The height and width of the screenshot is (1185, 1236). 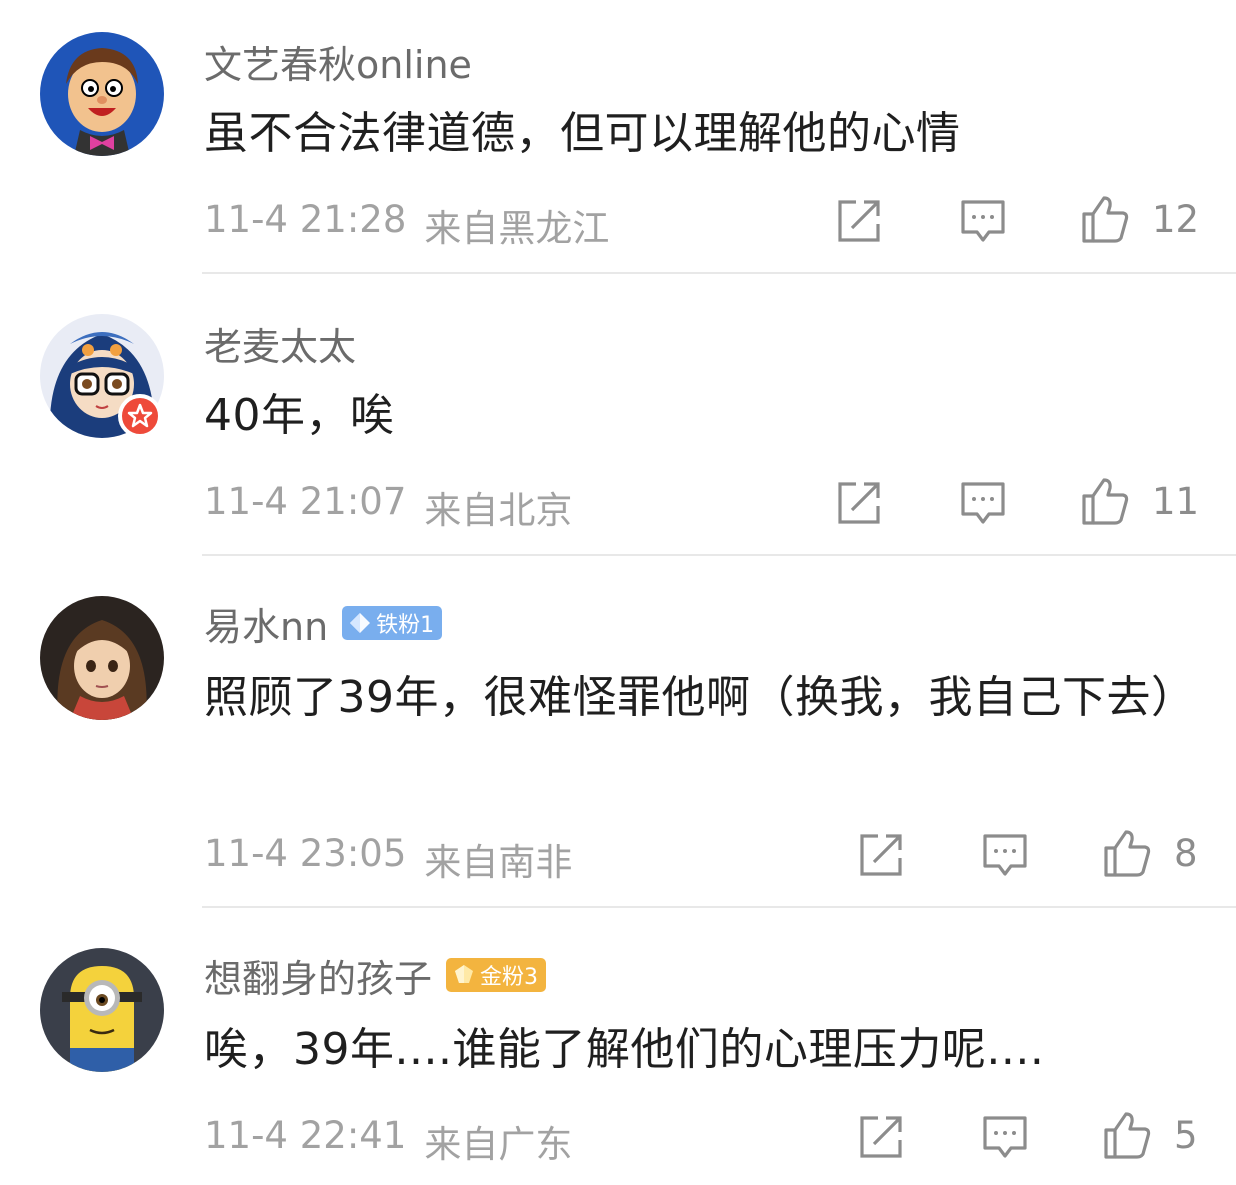 I want to click on comment-location: 来自南非, so click(x=498, y=862).